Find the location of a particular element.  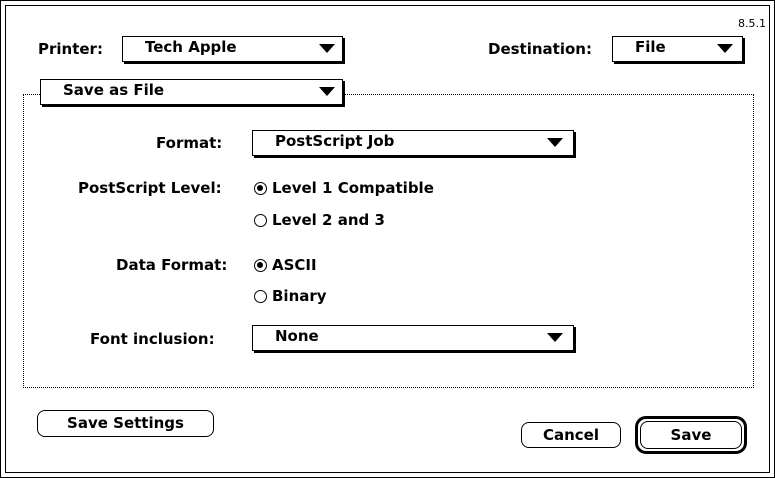

format-label: Format: is located at coordinates (189, 143).